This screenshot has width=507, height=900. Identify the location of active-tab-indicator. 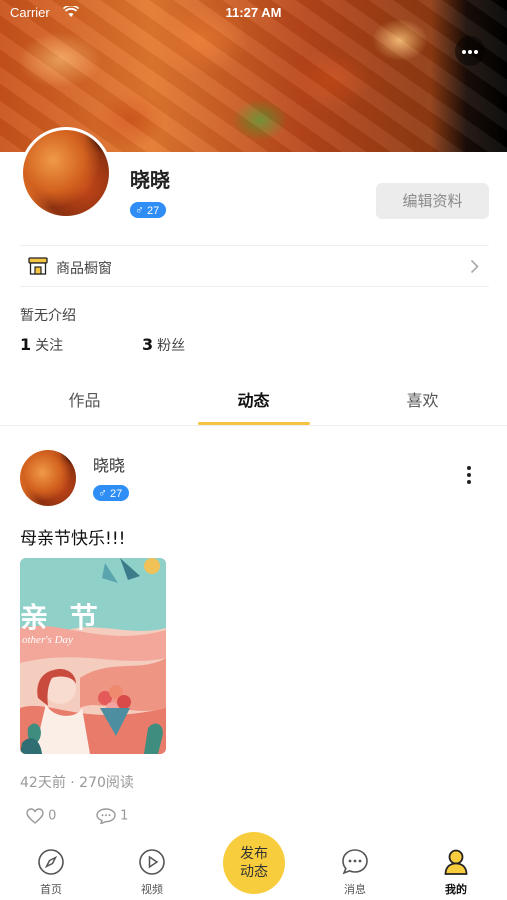
(254, 423).